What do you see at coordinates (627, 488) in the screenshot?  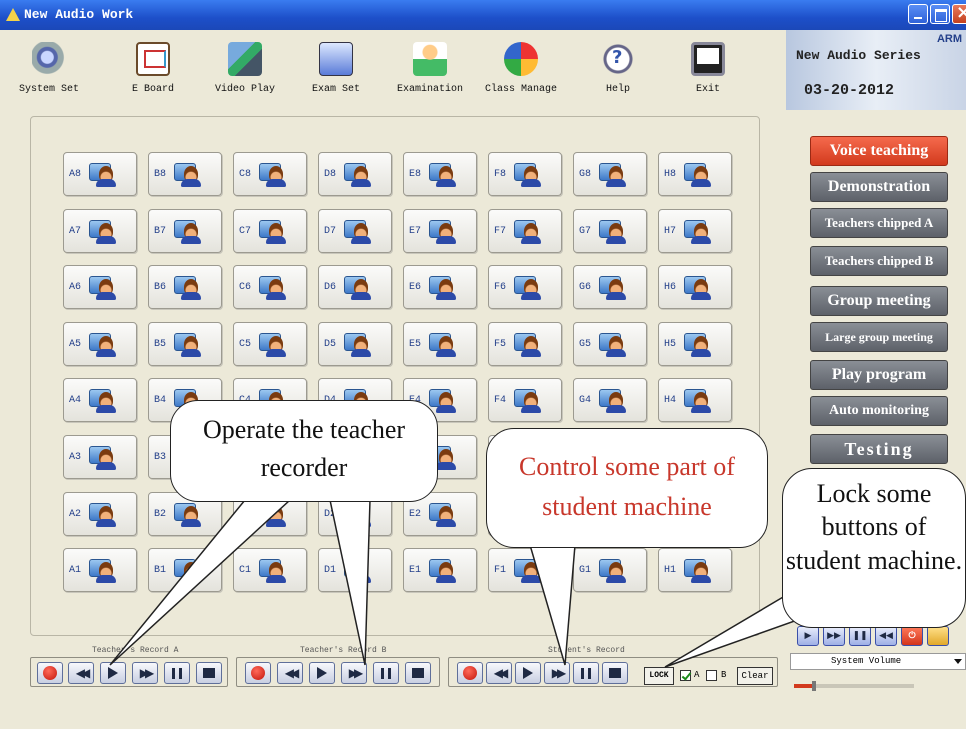 I see `student-machine-callout: Control some part of student machine` at bounding box center [627, 488].